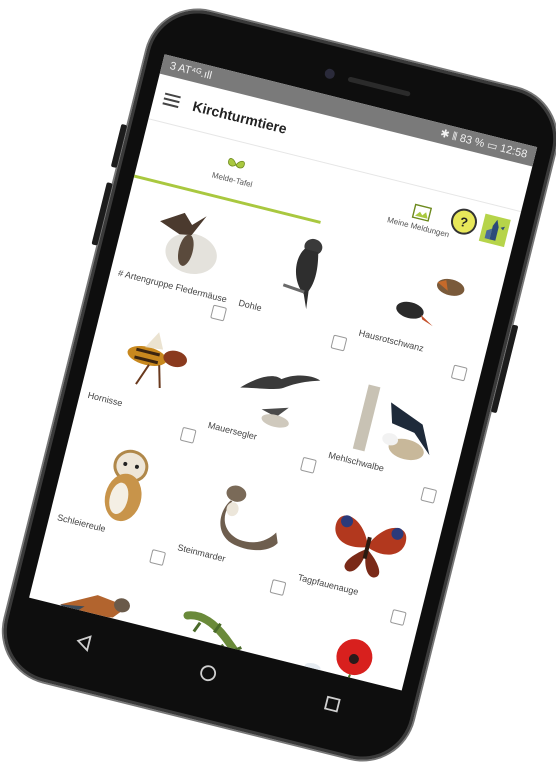 The image size is (556, 776). Describe the element at coordinates (273, 410) in the screenshot. I see `species-card: Mauersegler` at that location.